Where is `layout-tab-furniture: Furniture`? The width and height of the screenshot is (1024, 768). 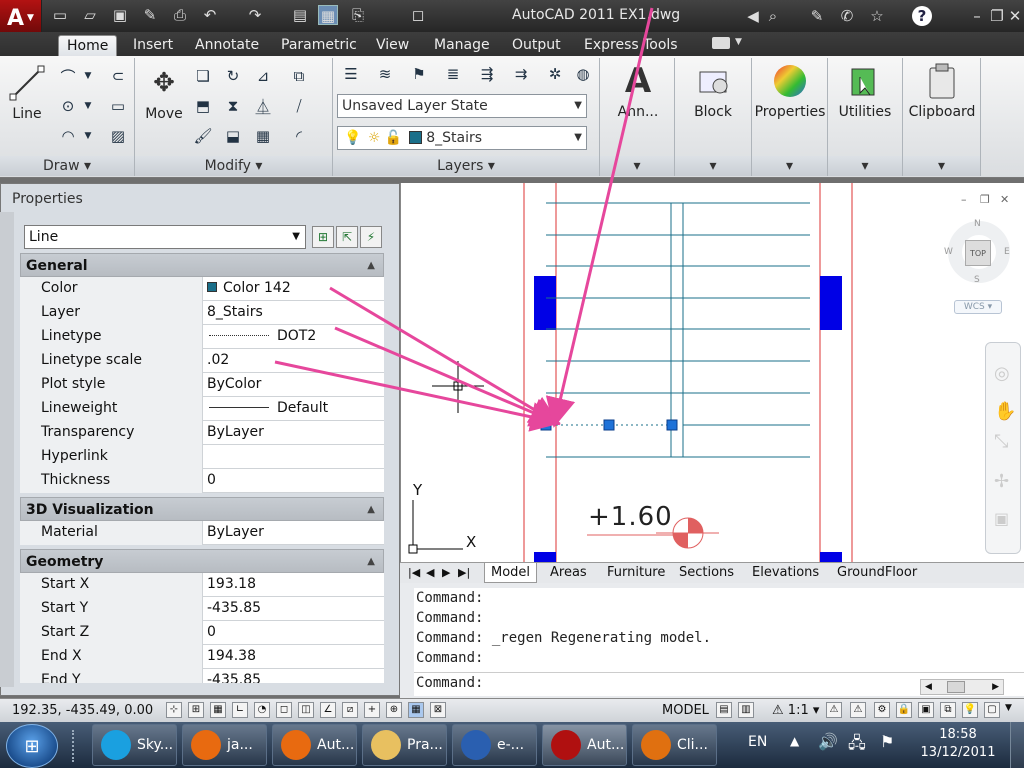 layout-tab-furniture: Furniture is located at coordinates (636, 573).